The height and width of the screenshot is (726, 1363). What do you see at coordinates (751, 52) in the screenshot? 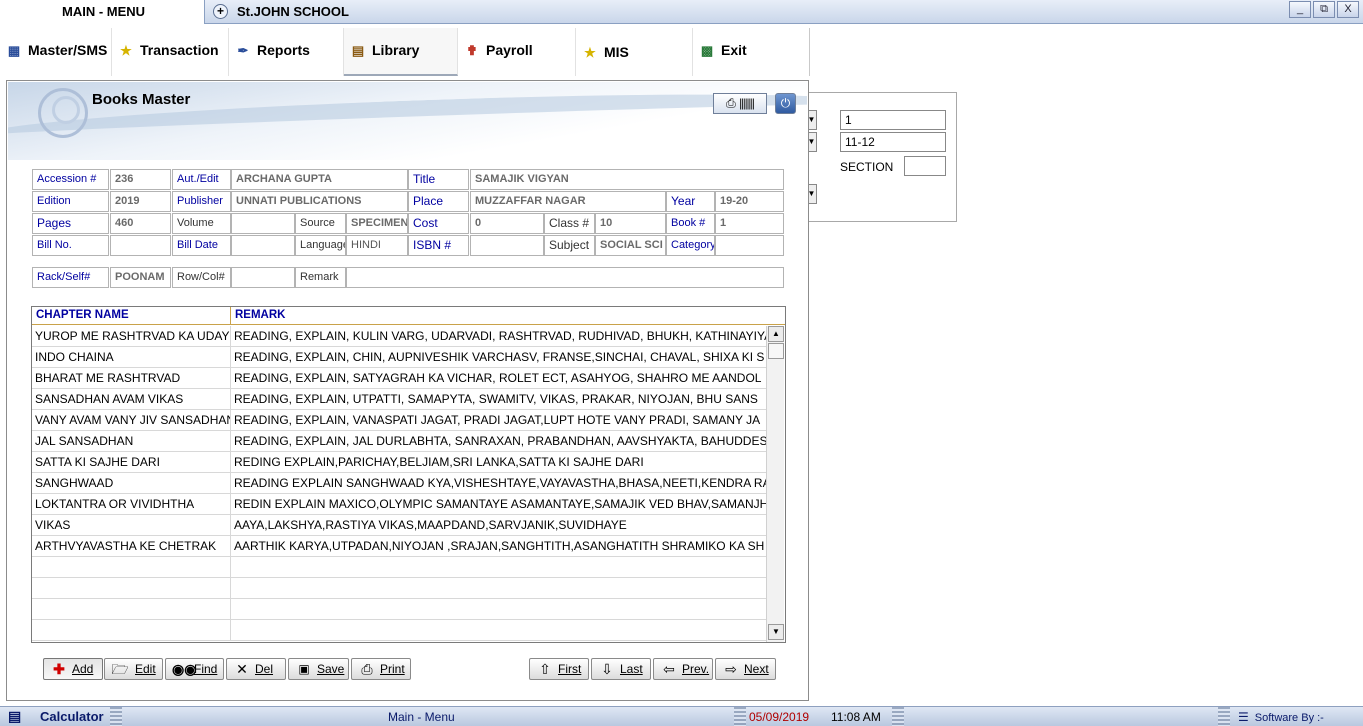
I see `menu-exit: ▩ Exit` at bounding box center [751, 52].